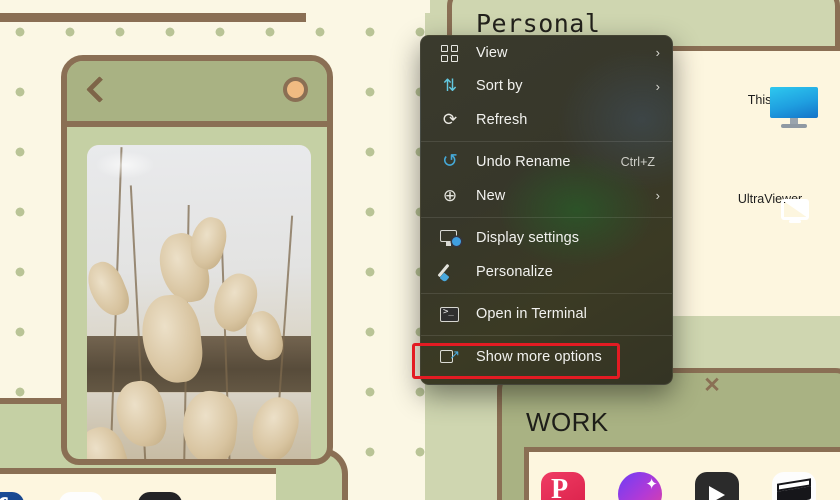 The width and height of the screenshot is (840, 500). What do you see at coordinates (138, 484) in the screenshot?
I see `secondary-folder-body` at bounding box center [138, 484].